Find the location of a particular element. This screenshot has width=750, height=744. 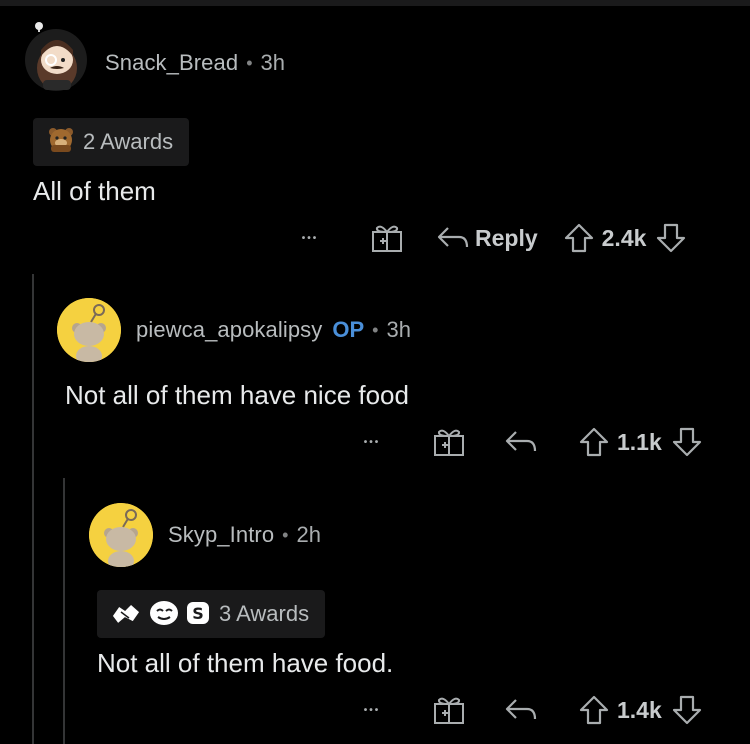

awards-count: 3 Awards is located at coordinates (264, 613).